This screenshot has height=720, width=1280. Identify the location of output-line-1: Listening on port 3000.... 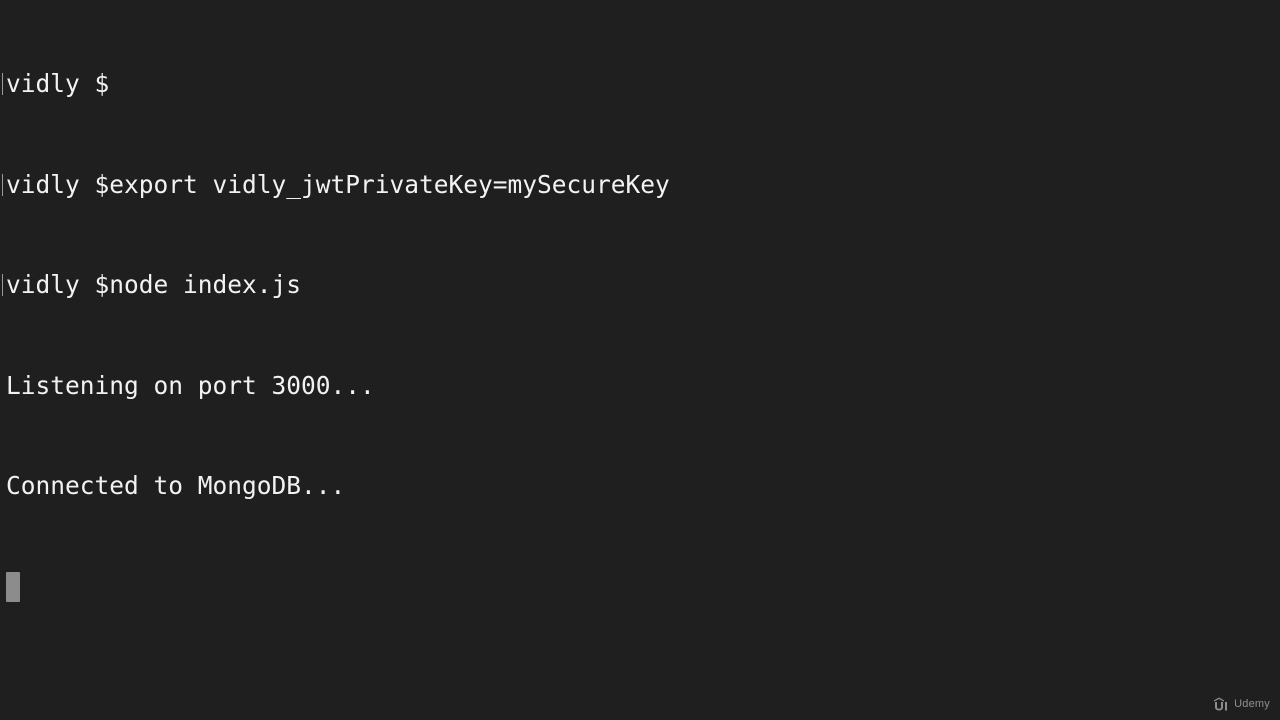
(190, 385).